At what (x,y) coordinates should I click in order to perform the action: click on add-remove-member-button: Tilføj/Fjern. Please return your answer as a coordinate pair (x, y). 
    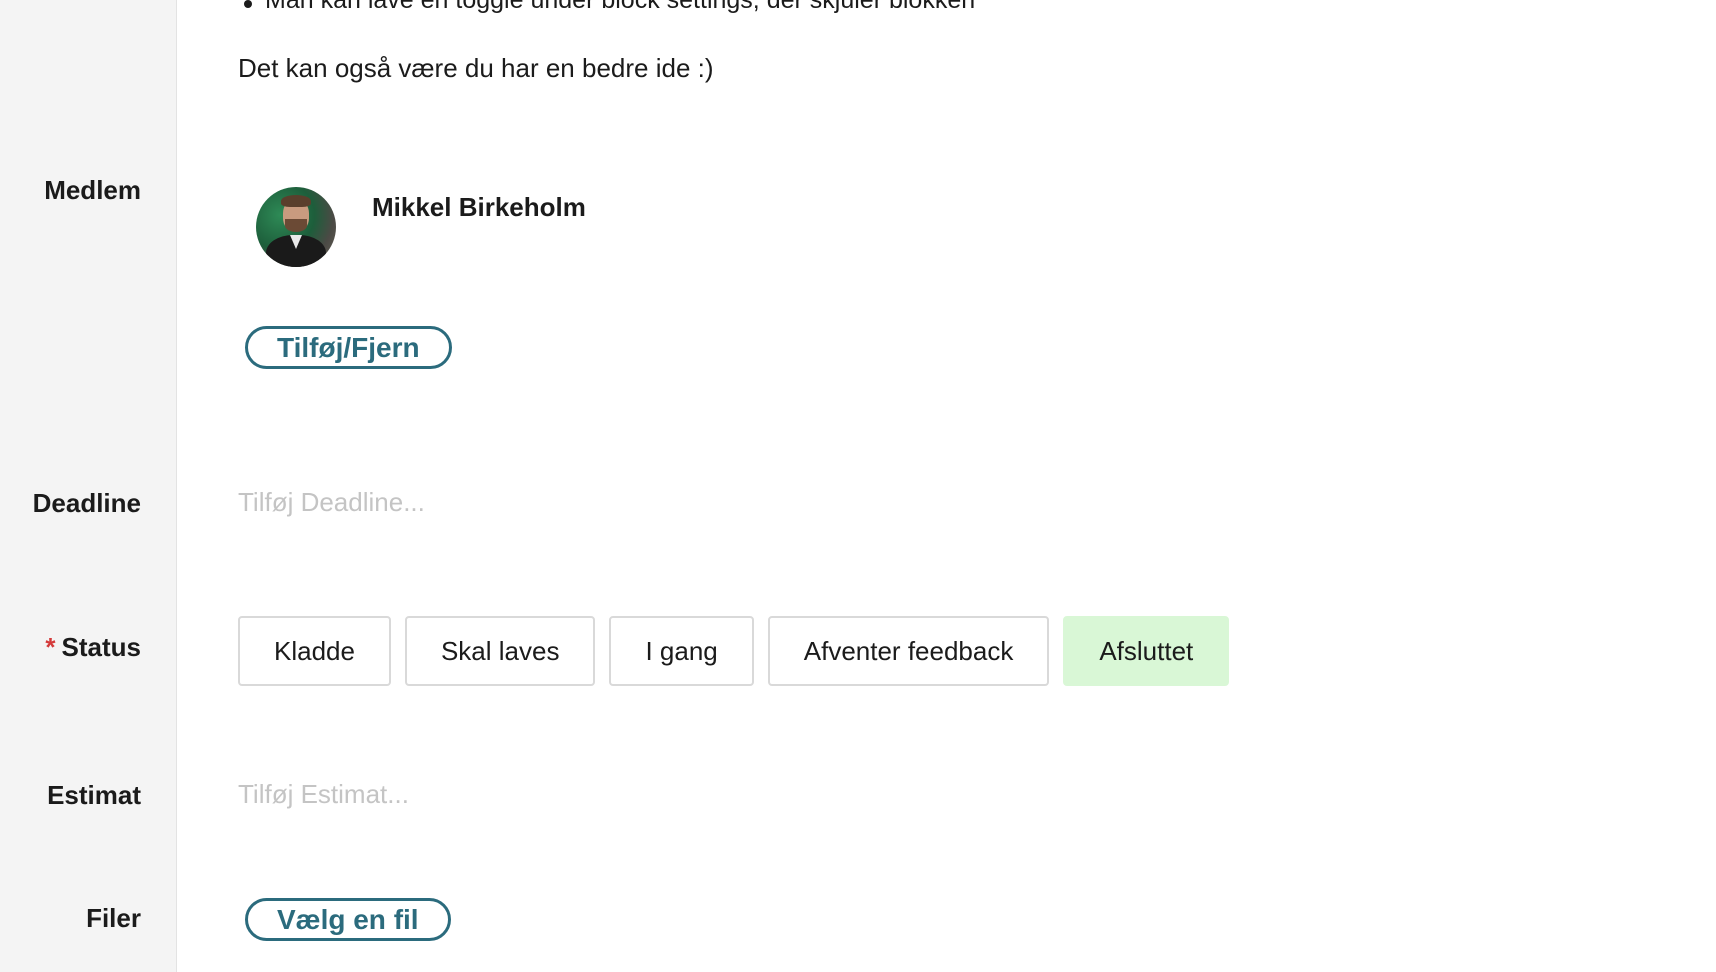
    Looking at the image, I should click on (348, 347).